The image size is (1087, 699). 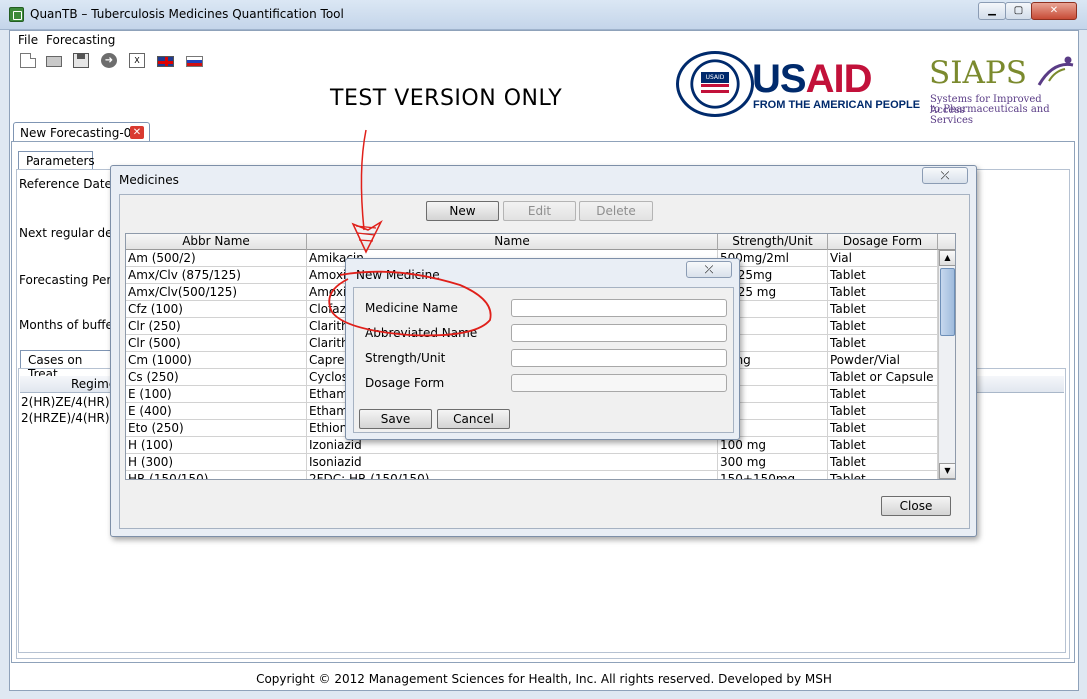 I want to click on tab-parameters-label: Parameters, so click(x=60, y=161).